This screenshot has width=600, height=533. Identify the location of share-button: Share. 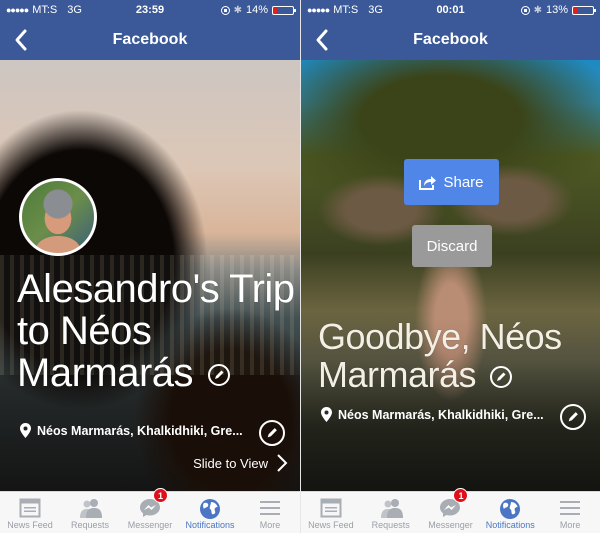
(451, 182).